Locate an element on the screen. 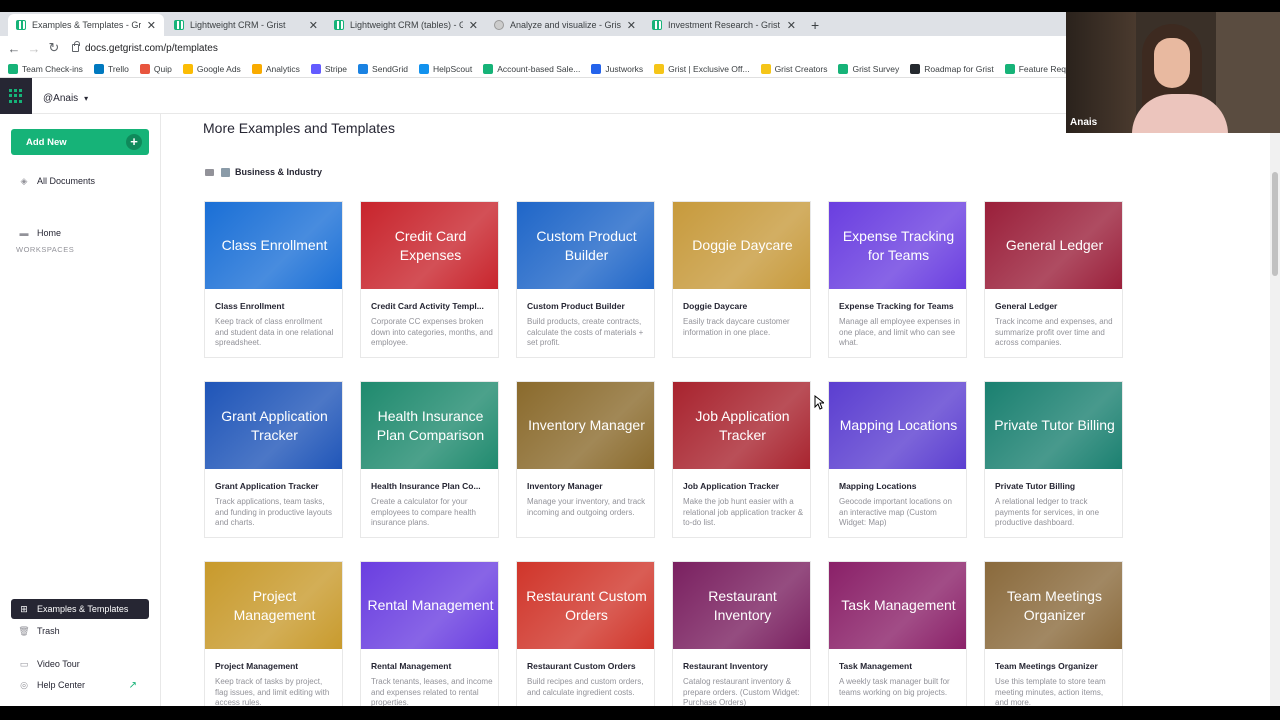 This screenshot has width=1280, height=720. template-thumbnail: General Ledger is located at coordinates (1053, 245).